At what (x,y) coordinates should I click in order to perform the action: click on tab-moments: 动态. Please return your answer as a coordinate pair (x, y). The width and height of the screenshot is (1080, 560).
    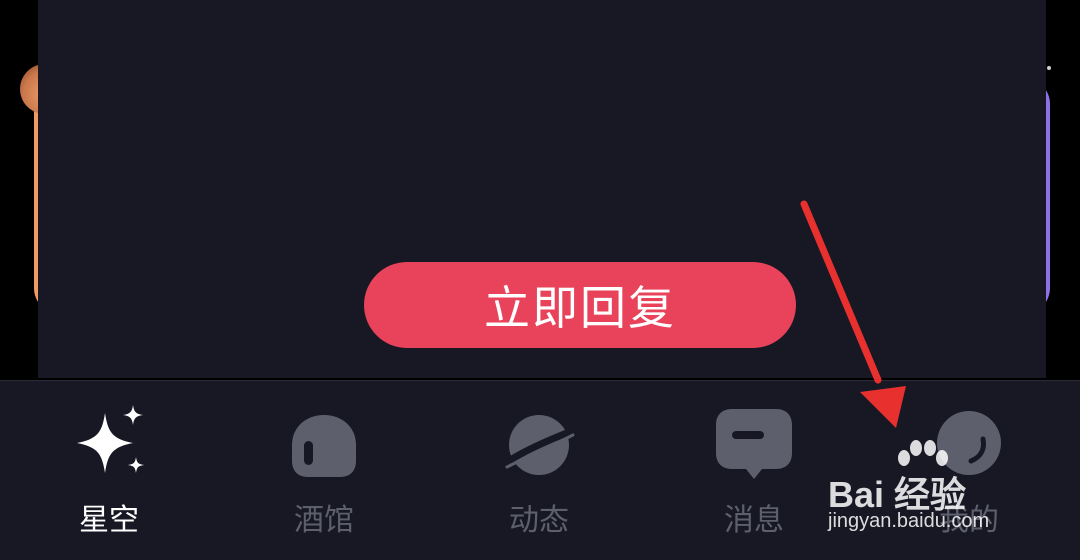
    Looking at the image, I should click on (539, 470).